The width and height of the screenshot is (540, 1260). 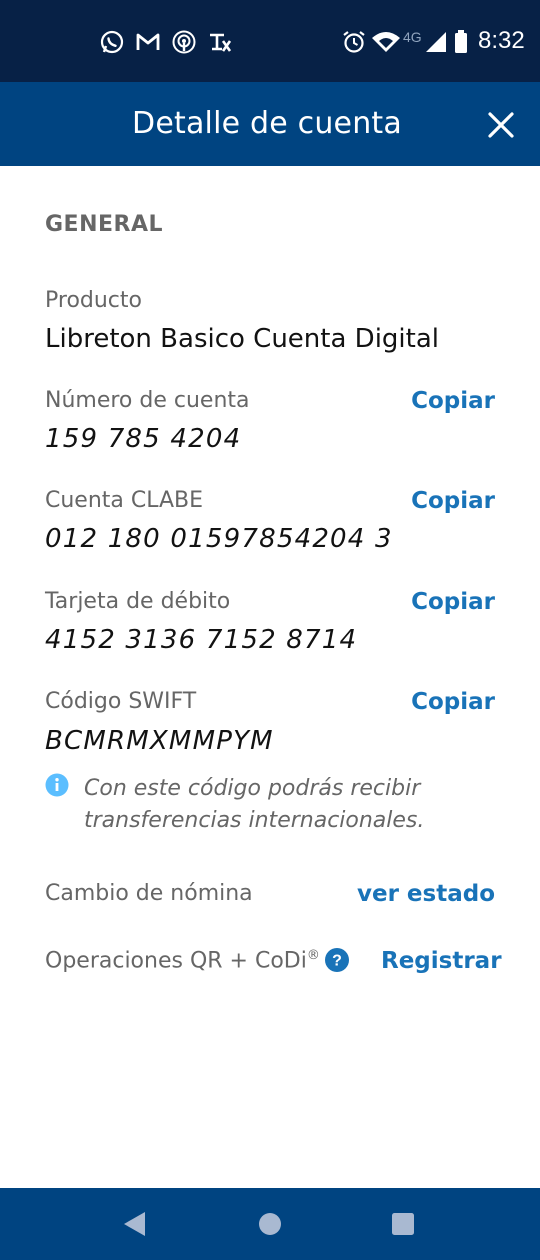 What do you see at coordinates (267, 123) in the screenshot?
I see `page-title: Detalle de cuenta` at bounding box center [267, 123].